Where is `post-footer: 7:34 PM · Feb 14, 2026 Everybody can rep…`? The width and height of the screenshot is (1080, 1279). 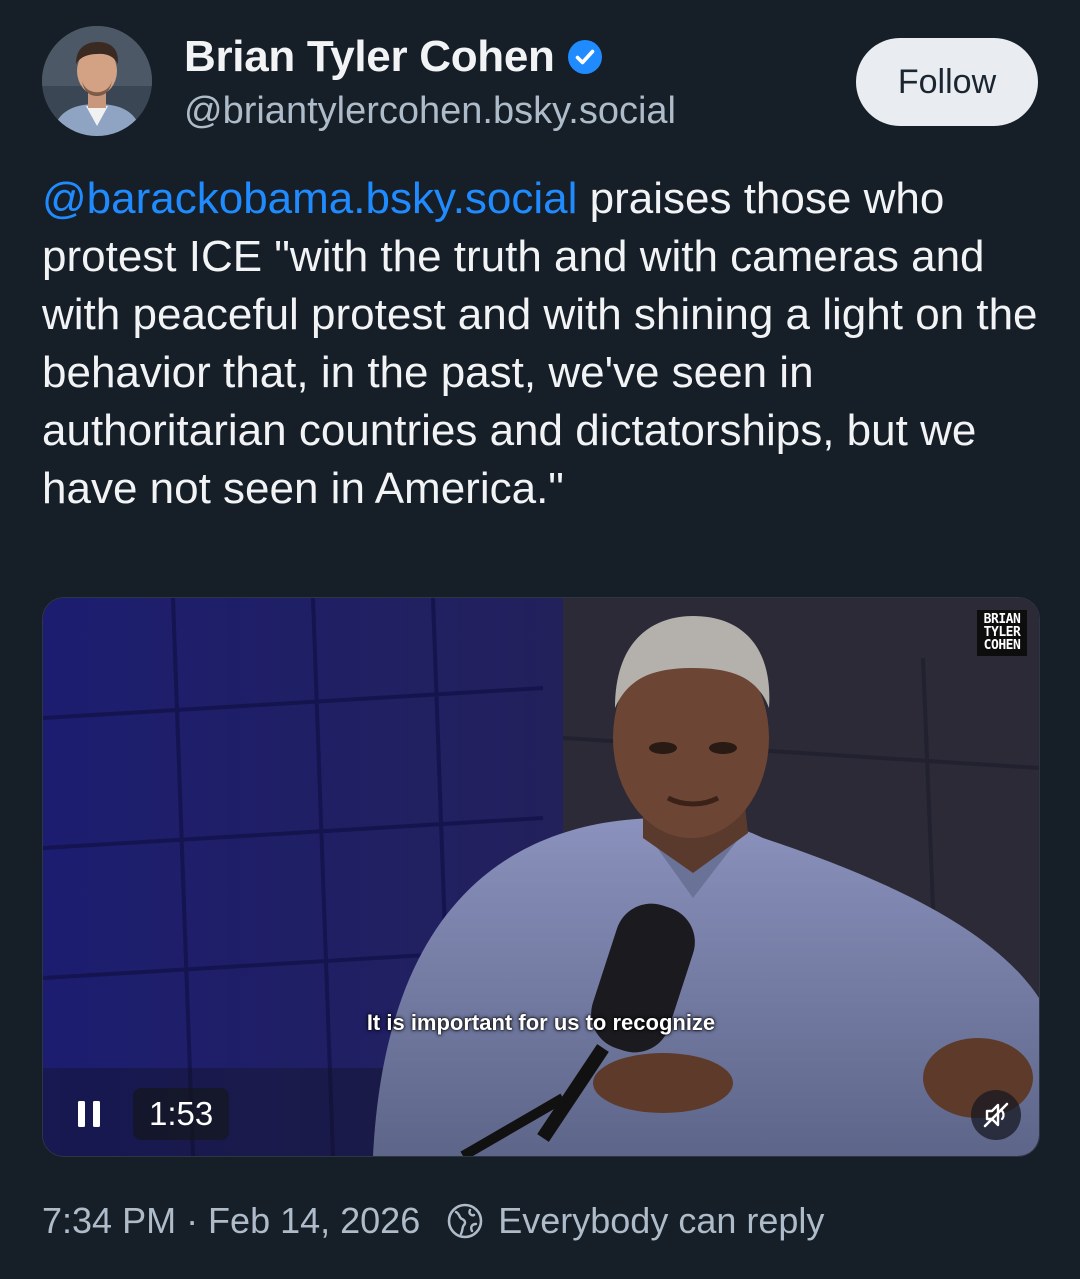 post-footer: 7:34 PM · Feb 14, 2026 Everybody can rep… is located at coordinates (433, 1221).